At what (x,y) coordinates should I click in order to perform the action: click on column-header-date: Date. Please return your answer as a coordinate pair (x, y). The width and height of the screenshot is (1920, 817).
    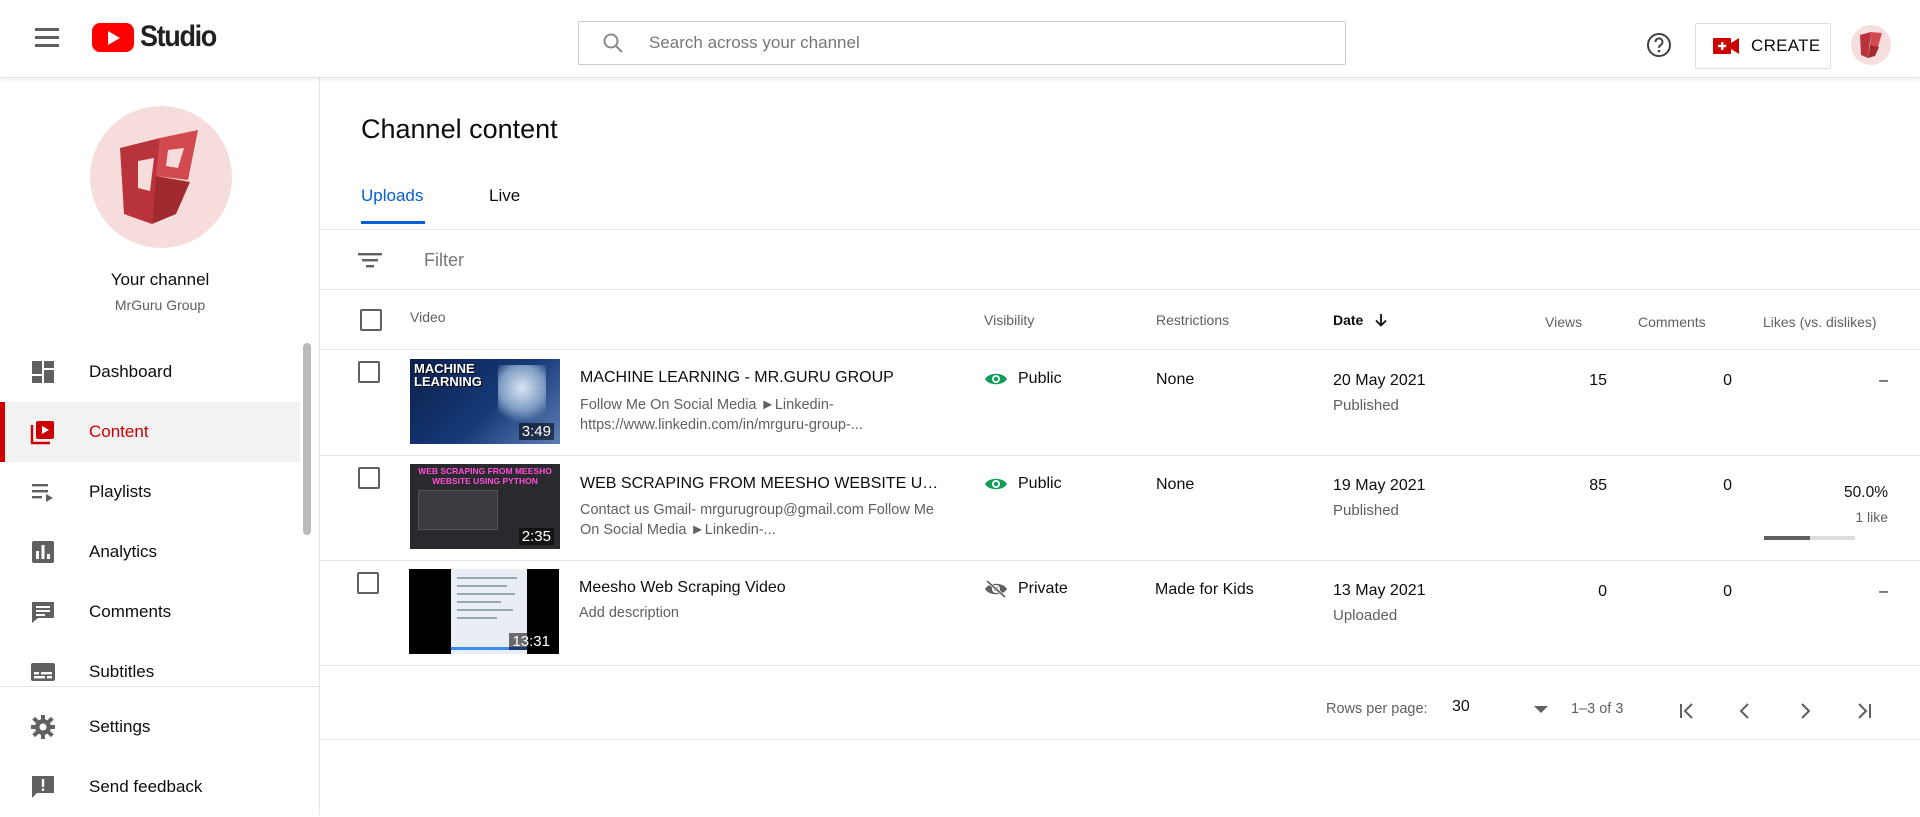
    Looking at the image, I should click on (1361, 320).